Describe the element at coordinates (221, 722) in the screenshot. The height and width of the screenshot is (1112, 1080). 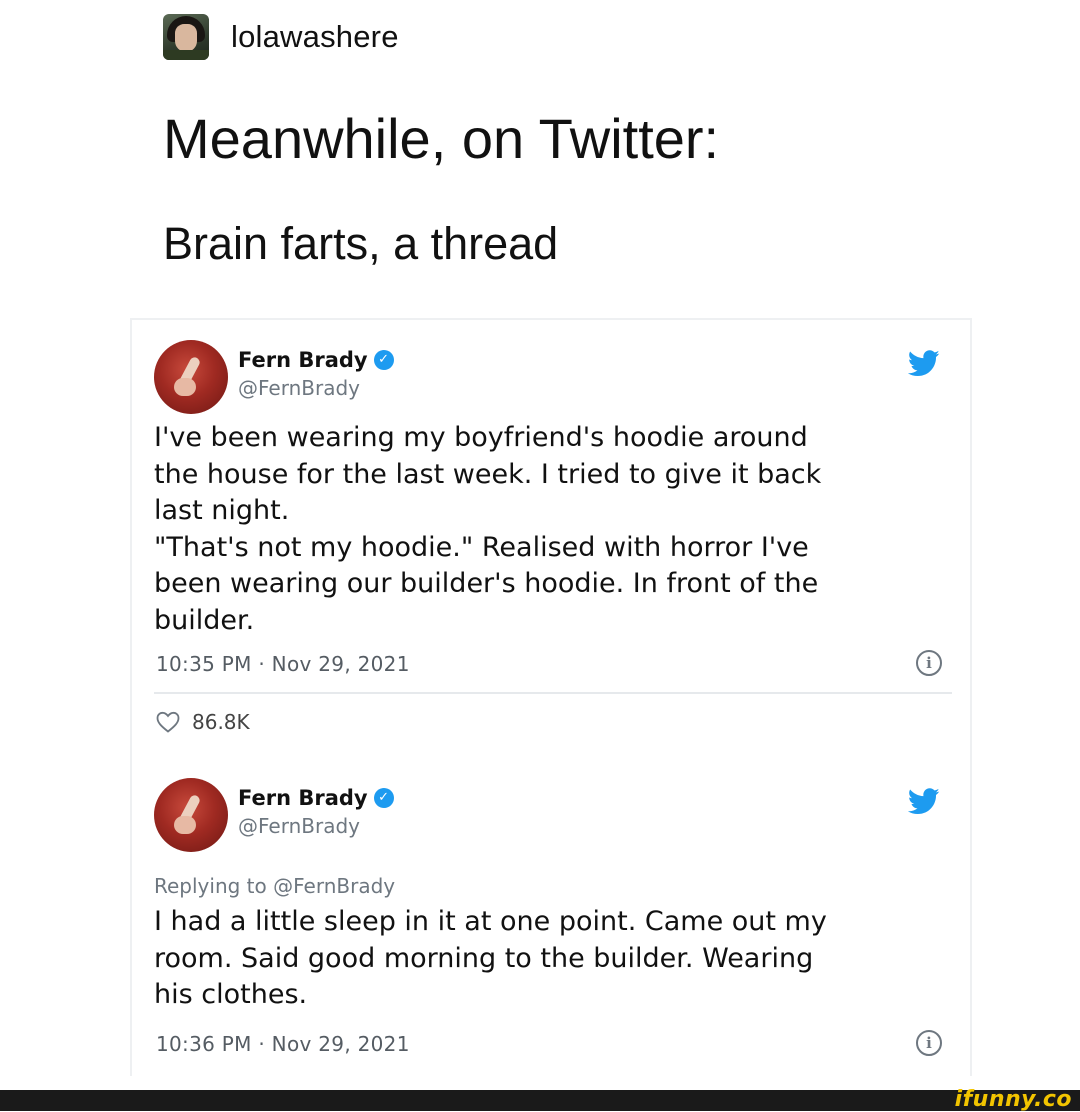
I see `like-count: 86.8K` at that location.